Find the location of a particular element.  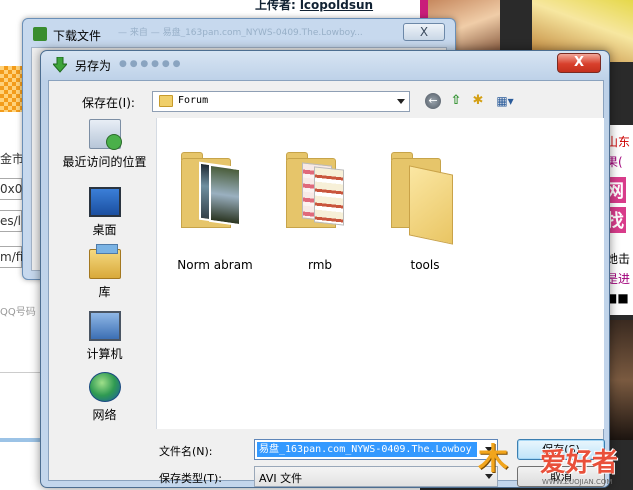

qq-hint: QQ号码 is located at coordinates (18, 312).